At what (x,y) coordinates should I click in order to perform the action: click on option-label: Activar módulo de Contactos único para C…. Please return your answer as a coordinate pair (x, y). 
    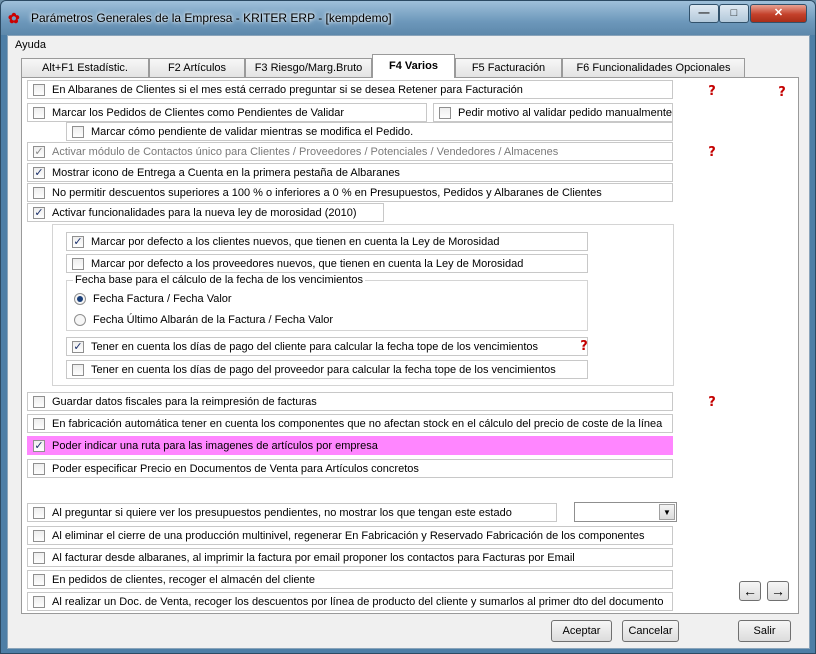
    Looking at the image, I should click on (305, 152).